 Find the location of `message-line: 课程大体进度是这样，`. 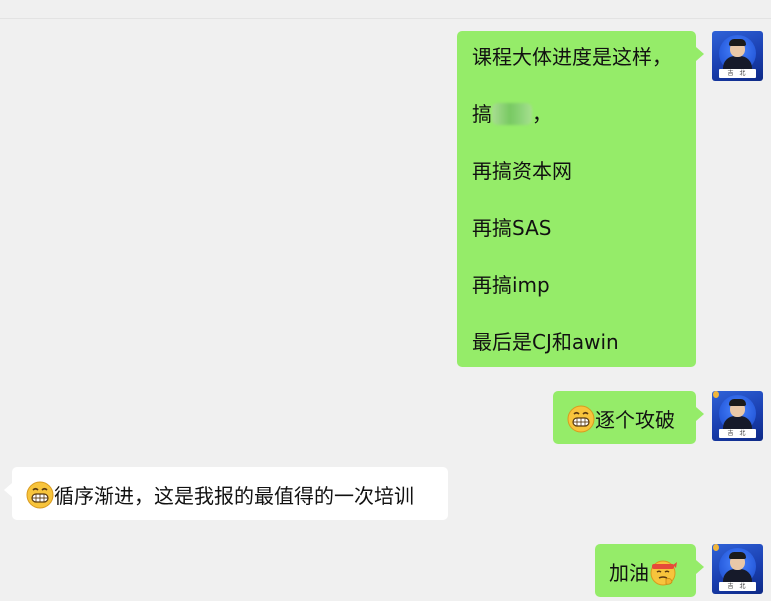

message-line: 课程大体进度是这样， is located at coordinates (572, 57).